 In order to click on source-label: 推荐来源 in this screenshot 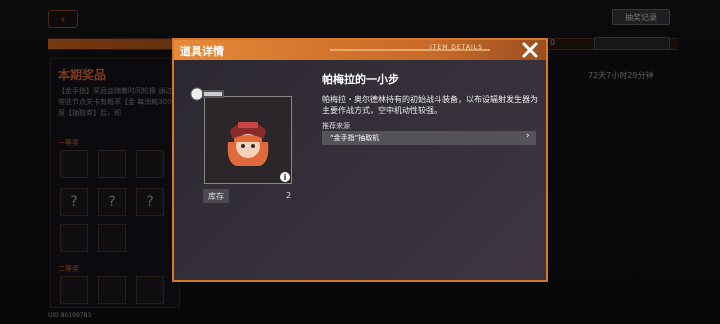, I will do `click(336, 126)`.